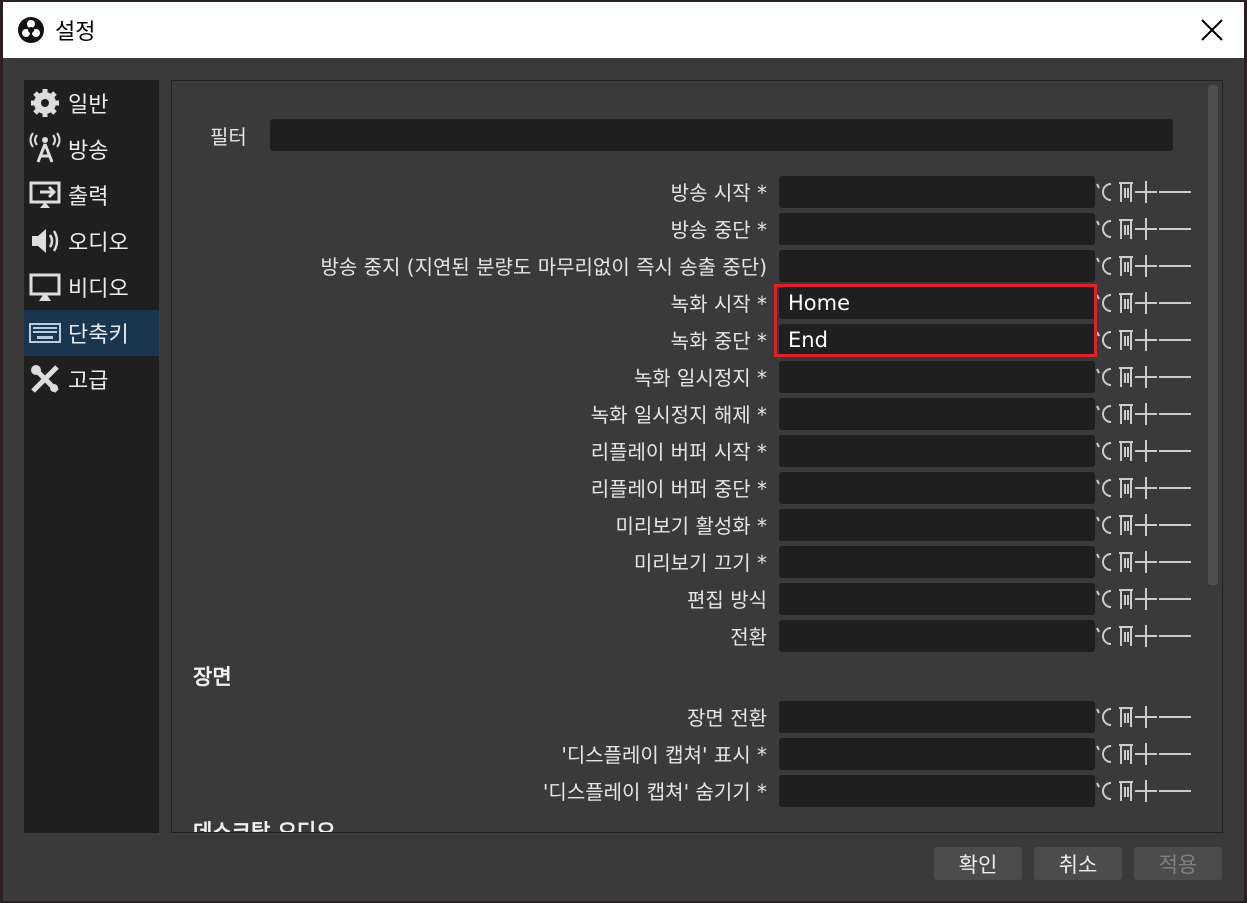  I want to click on hotkey-row: '디스플레이 캡쳐' 숨기기 *, so click(692, 790).